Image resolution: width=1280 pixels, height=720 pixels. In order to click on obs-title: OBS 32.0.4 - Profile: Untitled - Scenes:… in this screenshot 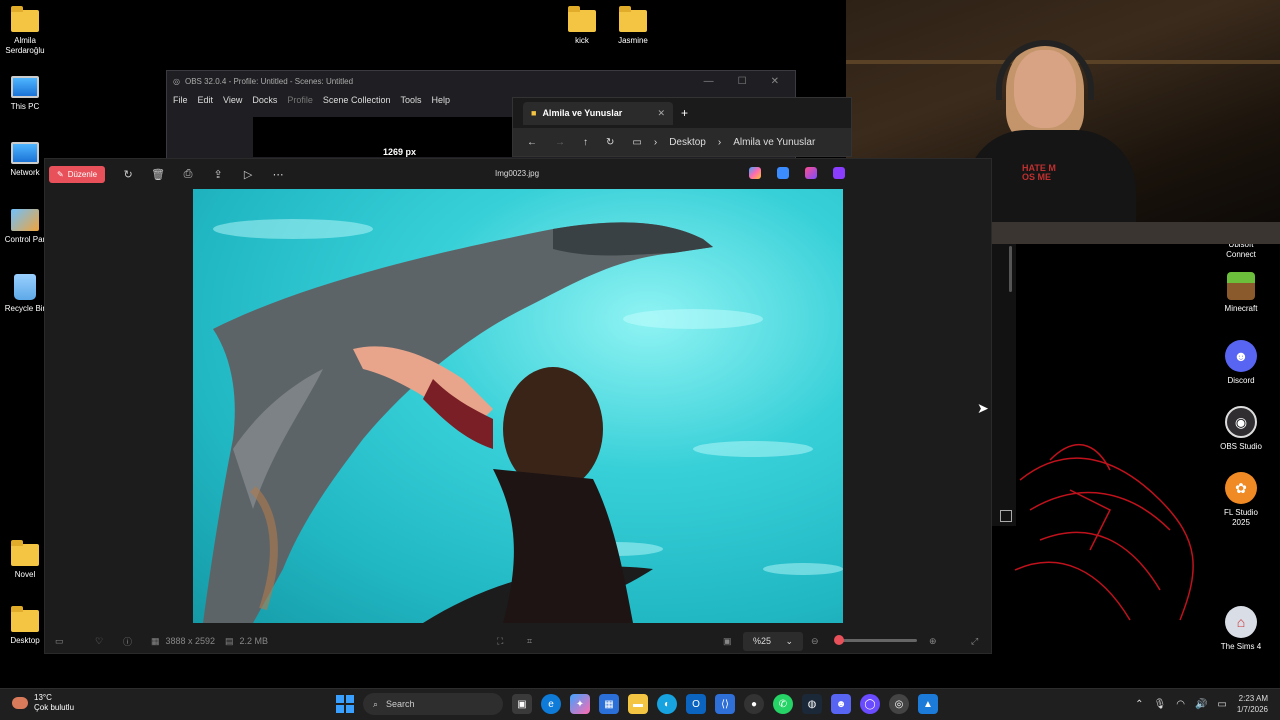, I will do `click(269, 81)`.